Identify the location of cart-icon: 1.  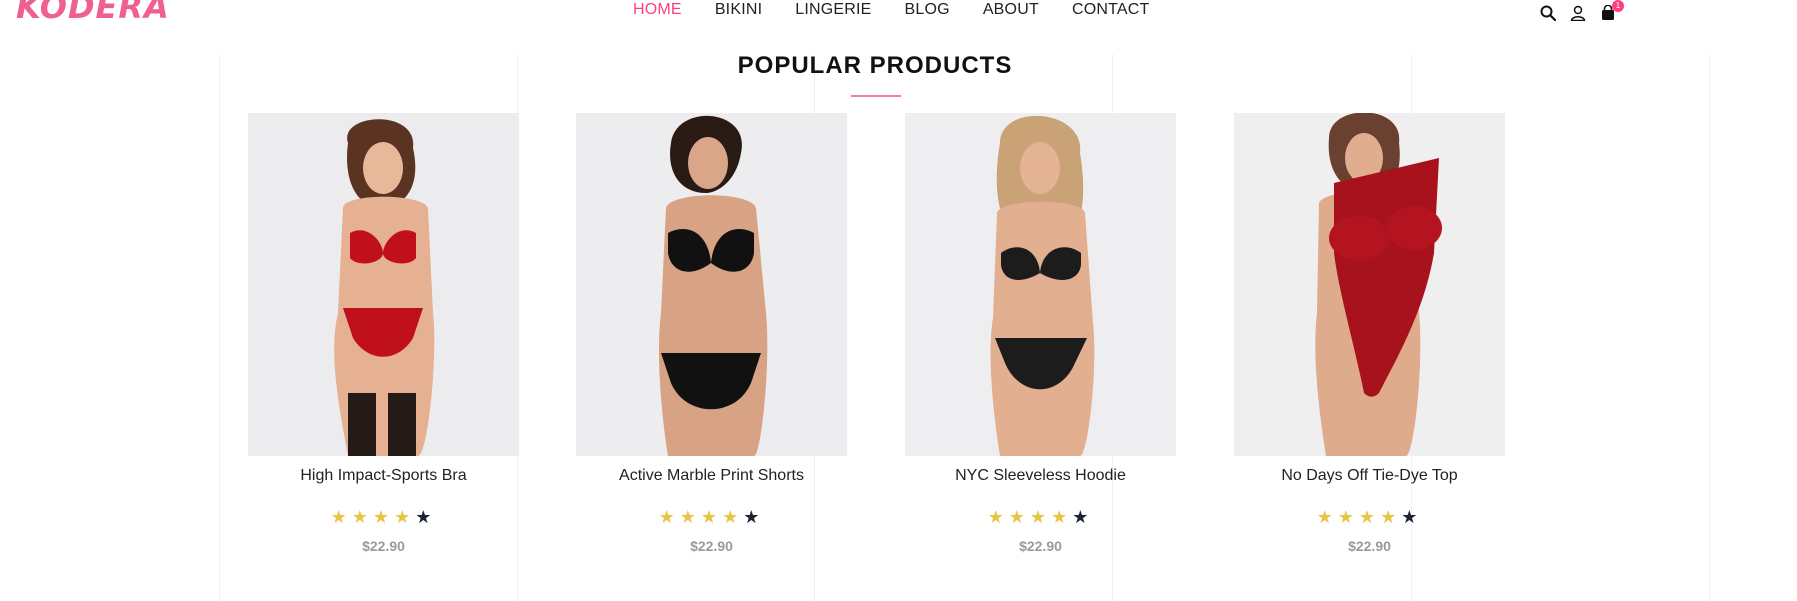
(1611, 11).